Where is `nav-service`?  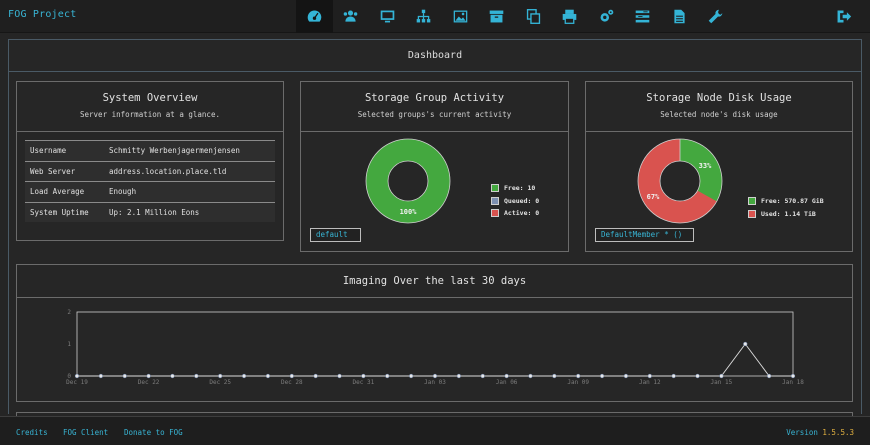 nav-service is located at coordinates (606, 16).